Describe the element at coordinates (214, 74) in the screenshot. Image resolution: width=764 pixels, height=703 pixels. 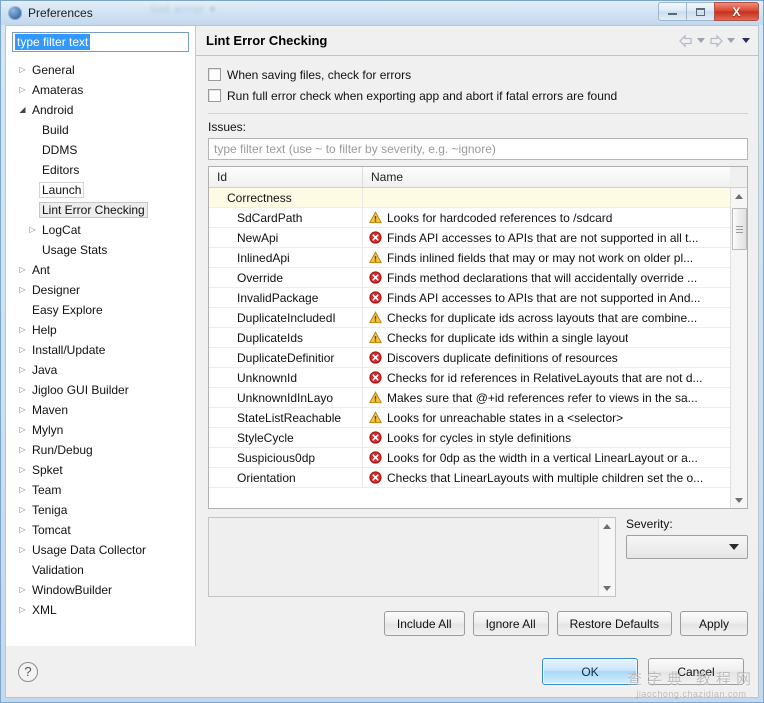
I see `check-on-save-checkbox` at that location.